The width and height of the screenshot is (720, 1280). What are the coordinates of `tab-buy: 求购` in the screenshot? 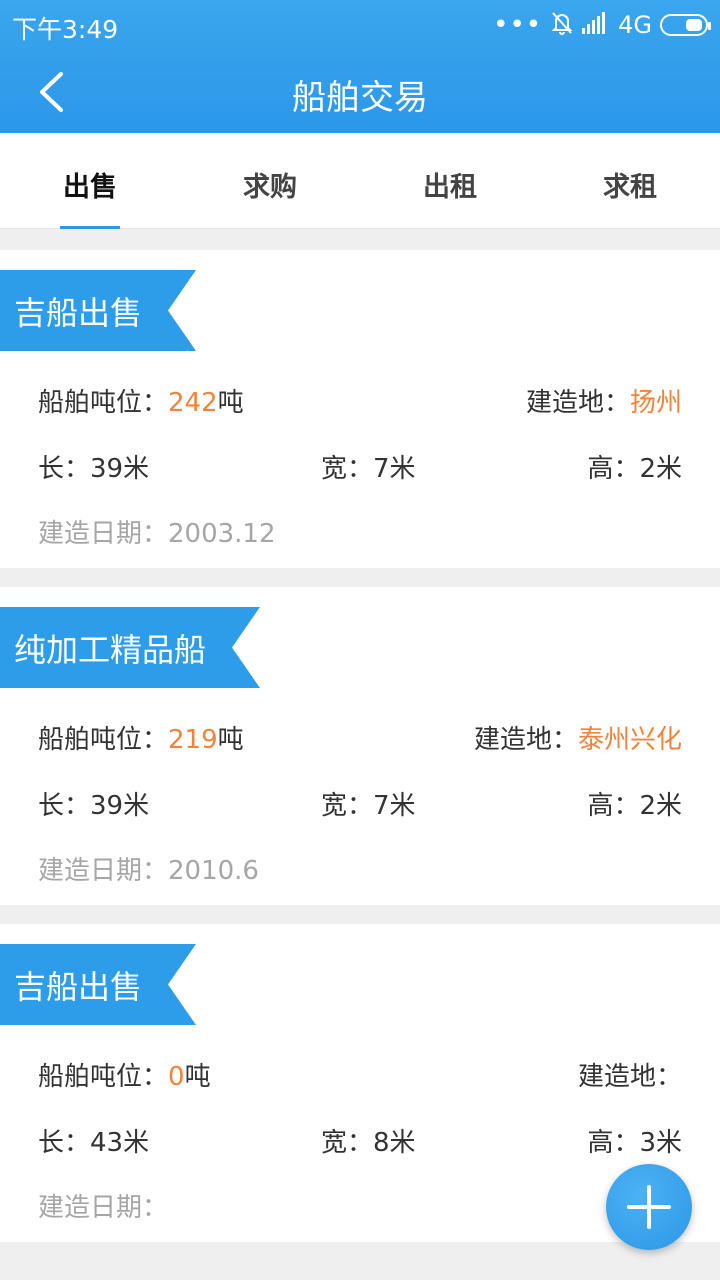 It's located at (270, 180).